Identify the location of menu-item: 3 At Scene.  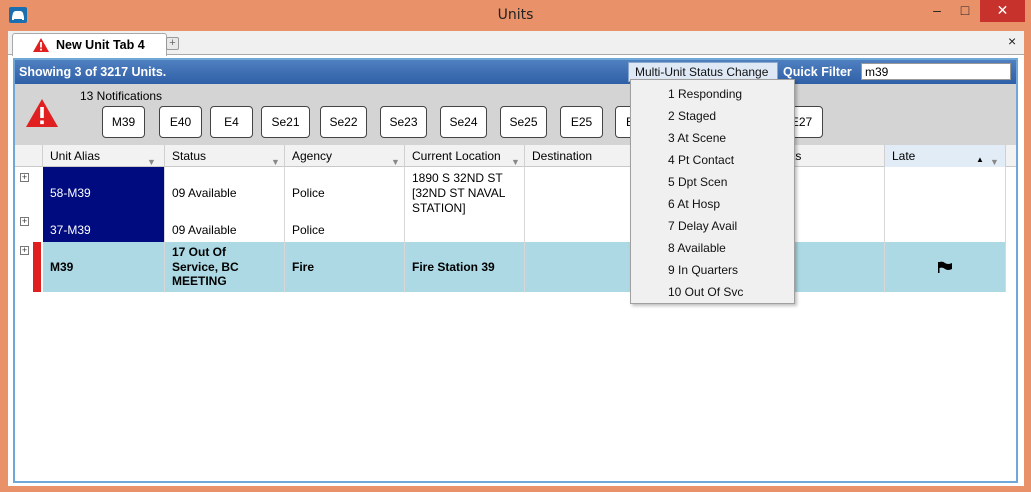
(697, 138).